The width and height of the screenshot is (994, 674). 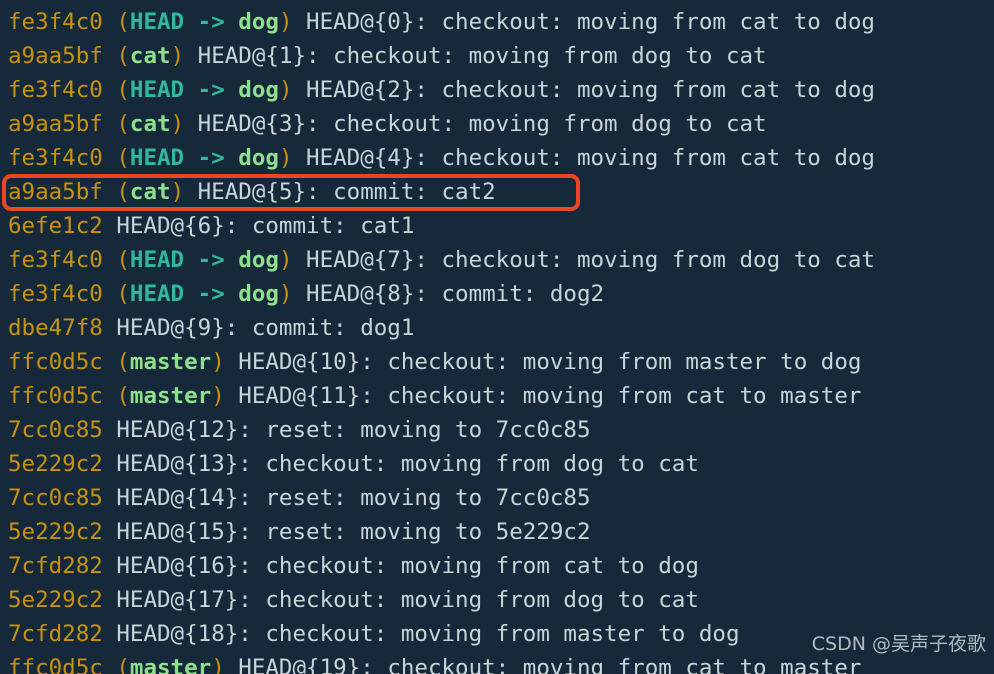 I want to click on reflog-ref: HEAD@{12}:, so click(x=184, y=430).